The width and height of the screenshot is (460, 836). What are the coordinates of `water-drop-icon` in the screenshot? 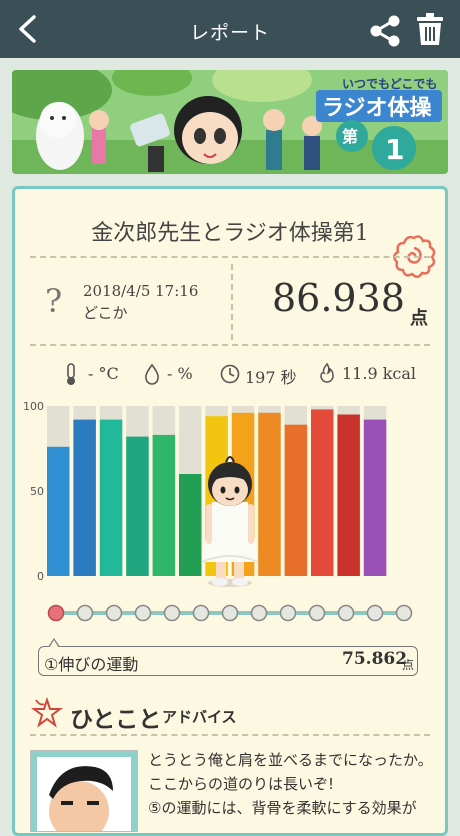 It's located at (152, 374).